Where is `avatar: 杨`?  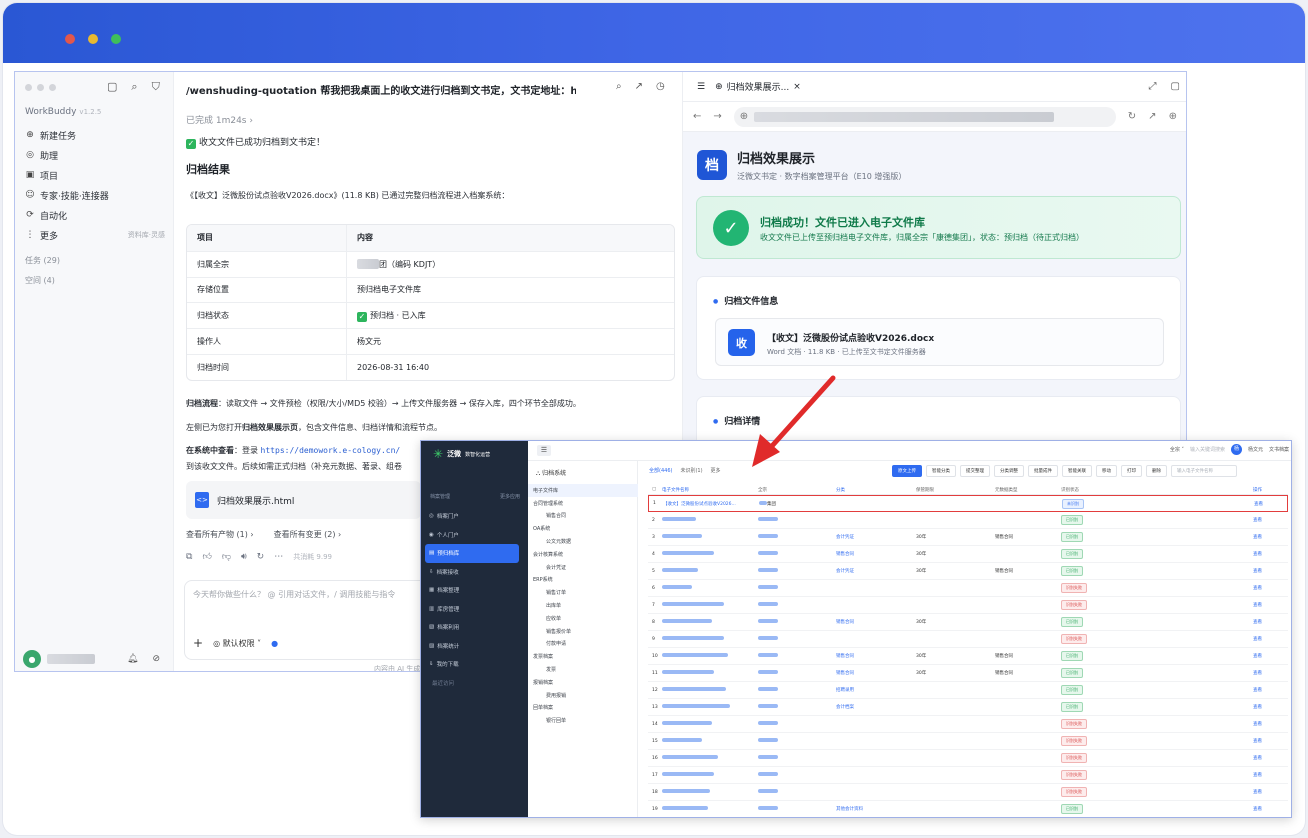
avatar: 杨 is located at coordinates (1236, 449).